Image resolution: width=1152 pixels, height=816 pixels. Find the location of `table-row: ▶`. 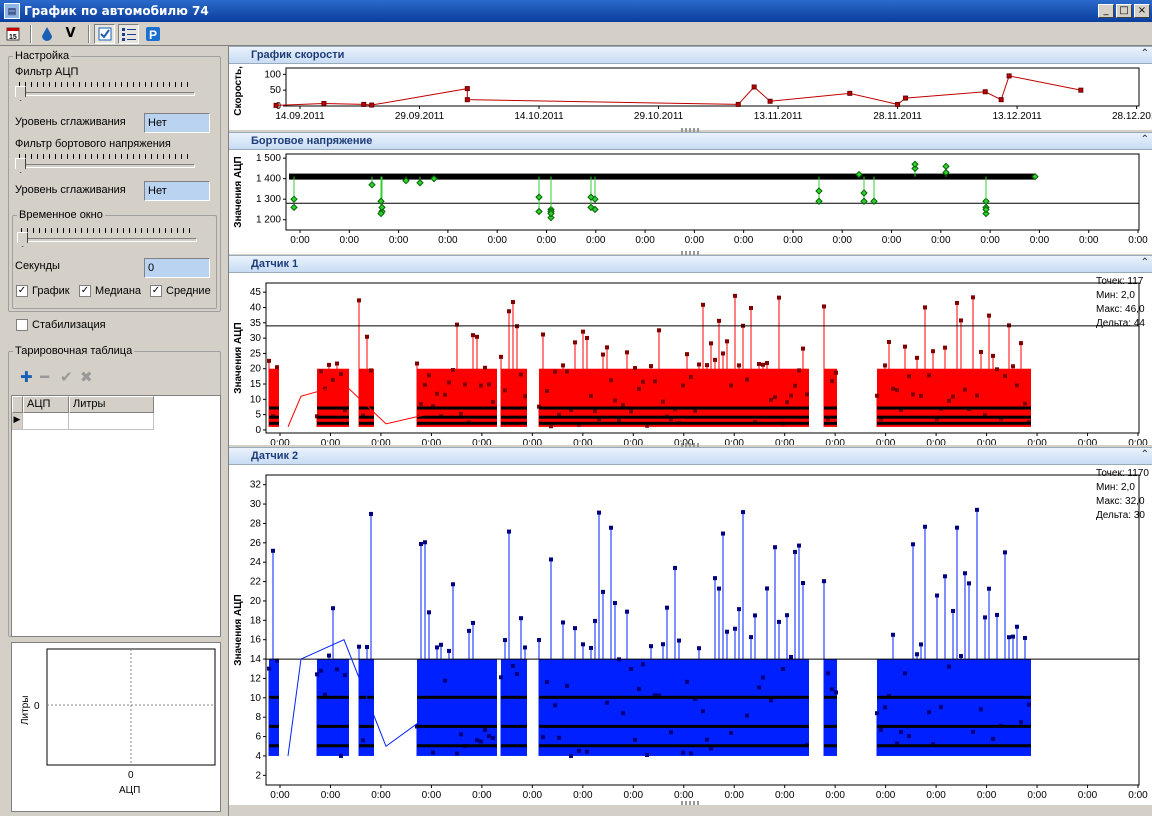

table-row: ▶ is located at coordinates (116, 421).